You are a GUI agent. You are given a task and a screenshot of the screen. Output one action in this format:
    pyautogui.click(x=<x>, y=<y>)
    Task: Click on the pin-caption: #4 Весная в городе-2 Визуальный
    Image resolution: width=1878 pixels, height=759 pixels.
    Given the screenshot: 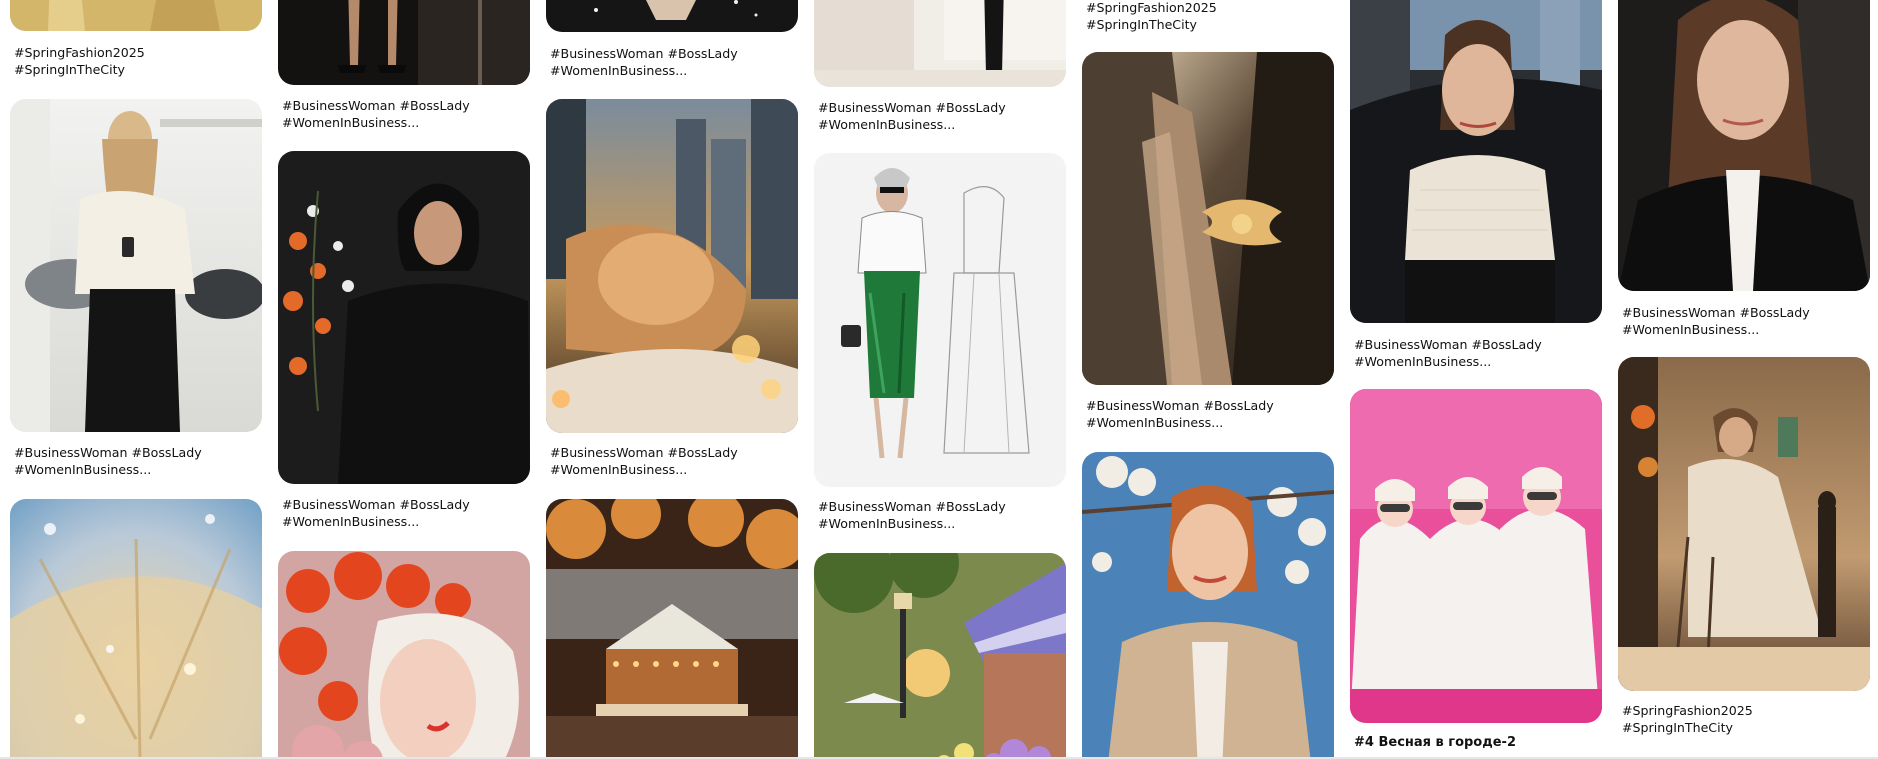 What is the action you would take?
    pyautogui.click(x=1476, y=743)
    